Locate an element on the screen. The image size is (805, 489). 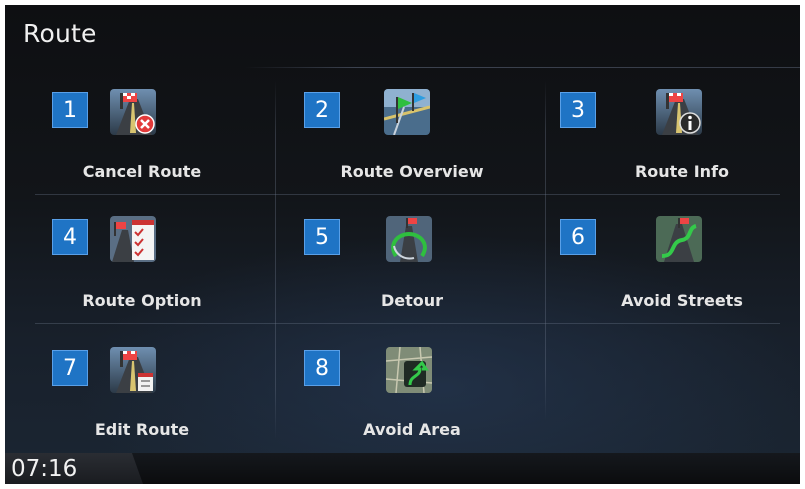
avoid-area-button: 8 Avoid Area is located at coordinates (412, 389).